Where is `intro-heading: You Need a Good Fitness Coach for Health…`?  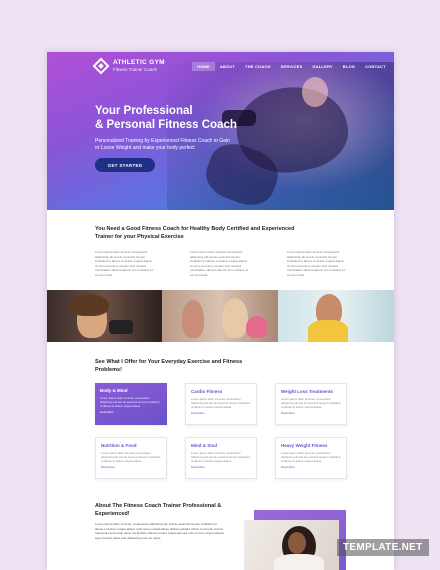
intro-heading: You Need a Good Fitness Coach for Health… is located at coordinates (195, 233).